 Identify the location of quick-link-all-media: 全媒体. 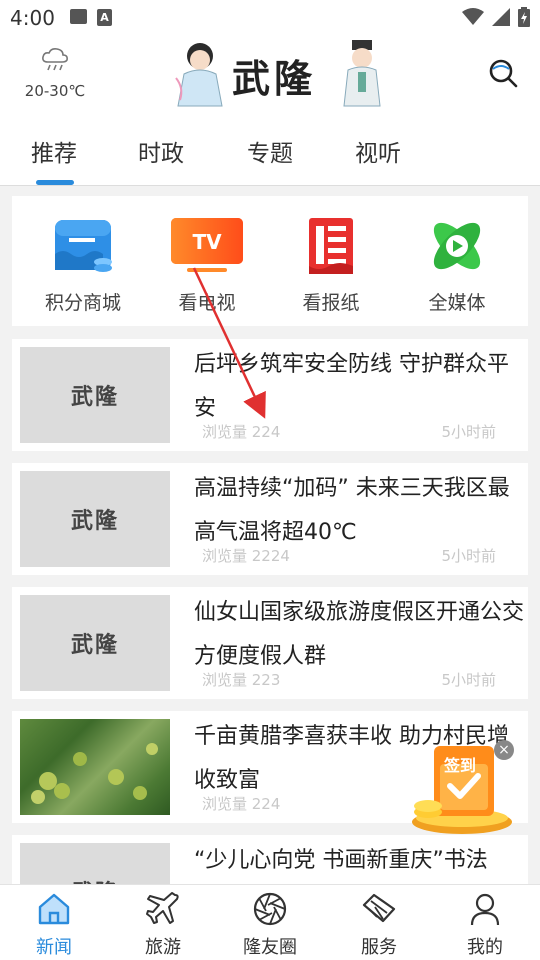
(457, 265).